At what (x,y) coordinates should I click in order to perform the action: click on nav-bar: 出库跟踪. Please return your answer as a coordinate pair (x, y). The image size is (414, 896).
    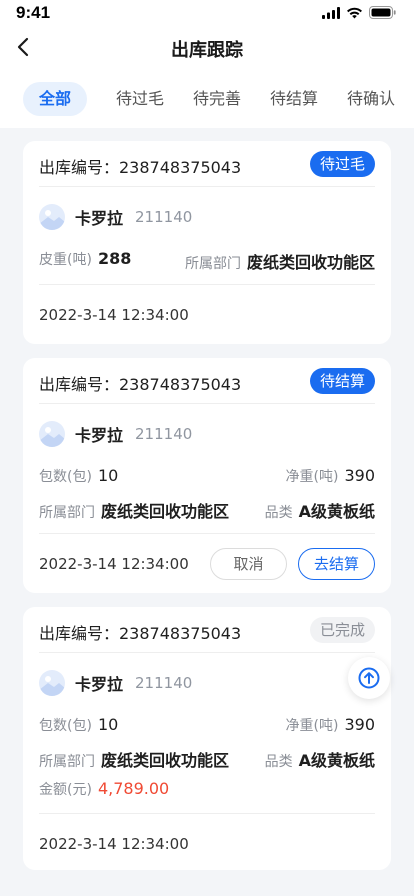
    Looking at the image, I should click on (207, 48).